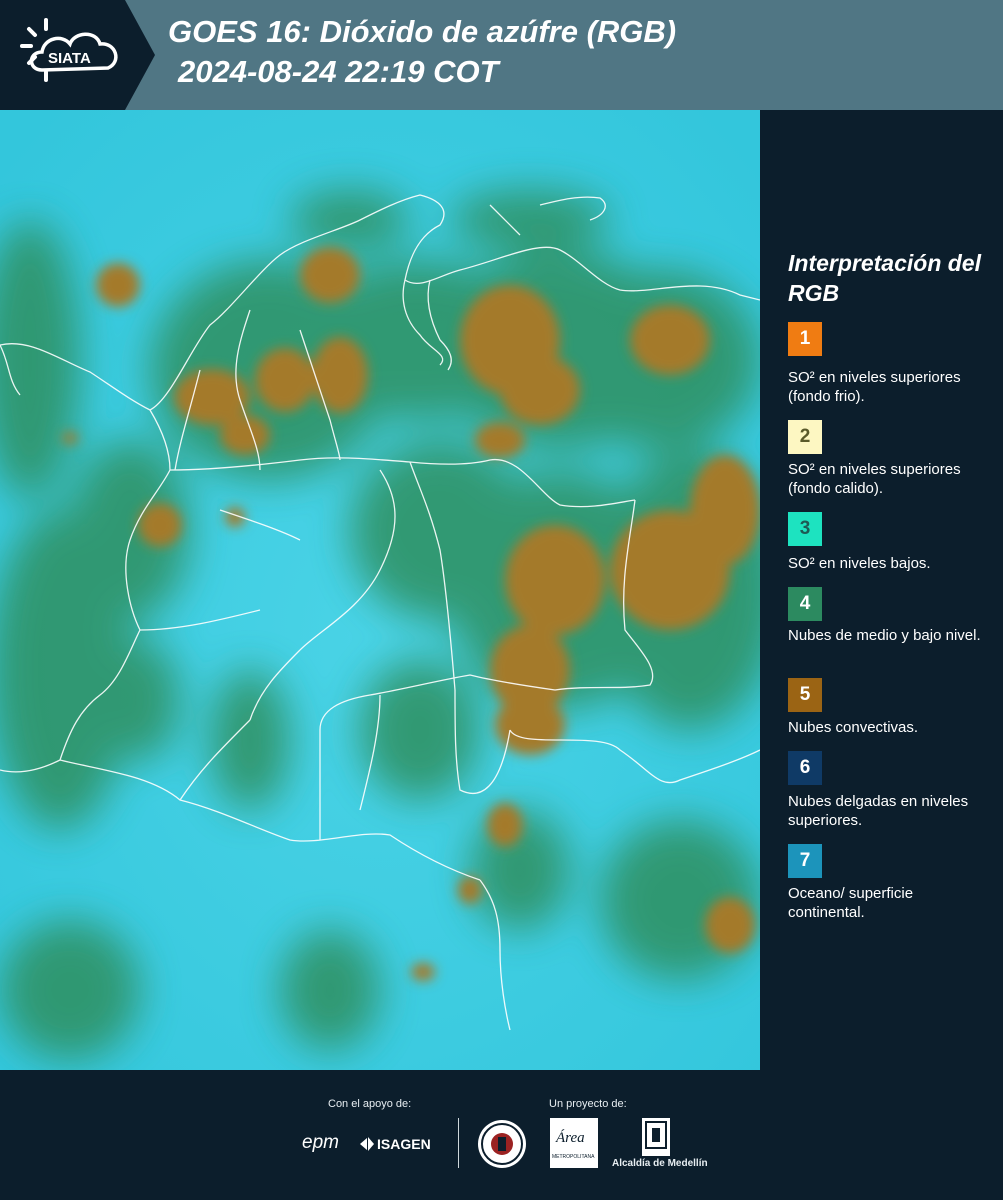 This screenshot has width=1003, height=1200. I want to click on legend-number: 1, so click(805, 338).